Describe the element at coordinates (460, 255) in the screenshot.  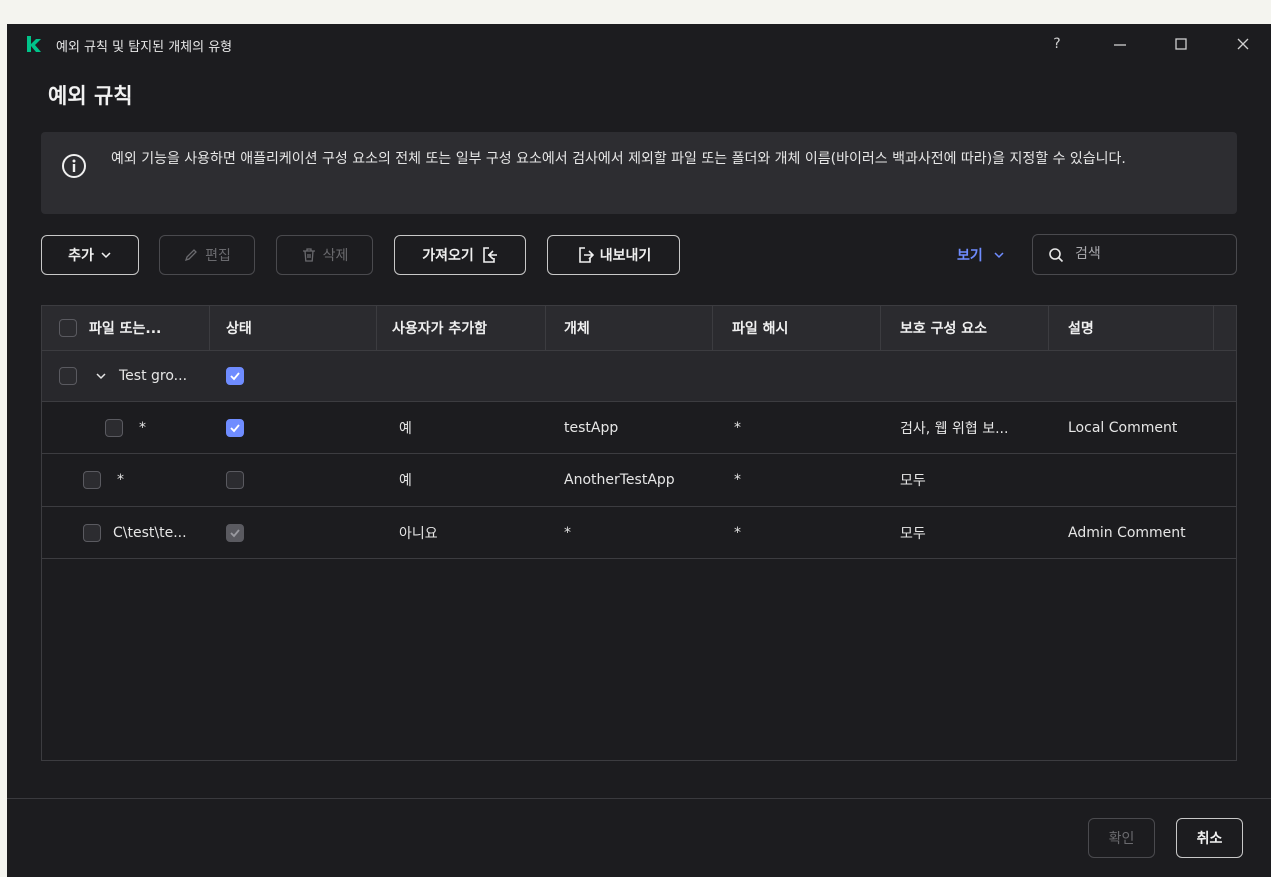
I see `import-button: 가져오기` at that location.